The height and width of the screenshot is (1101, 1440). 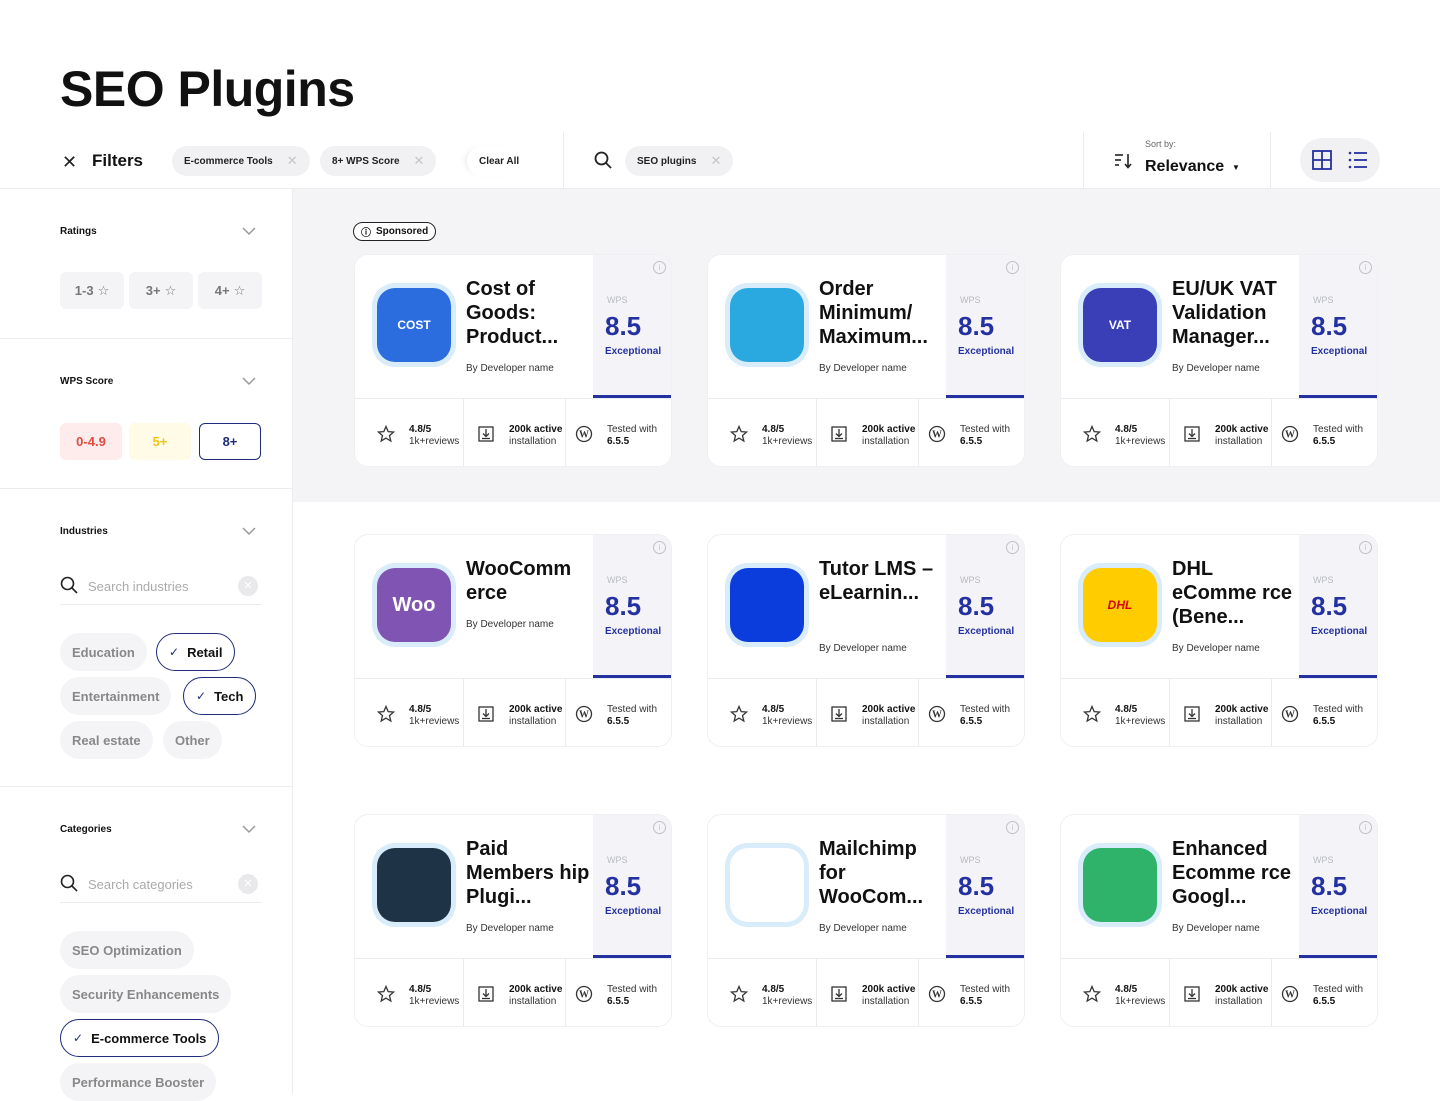 I want to click on caret-down-icon: ▼, so click(x=1236, y=167).